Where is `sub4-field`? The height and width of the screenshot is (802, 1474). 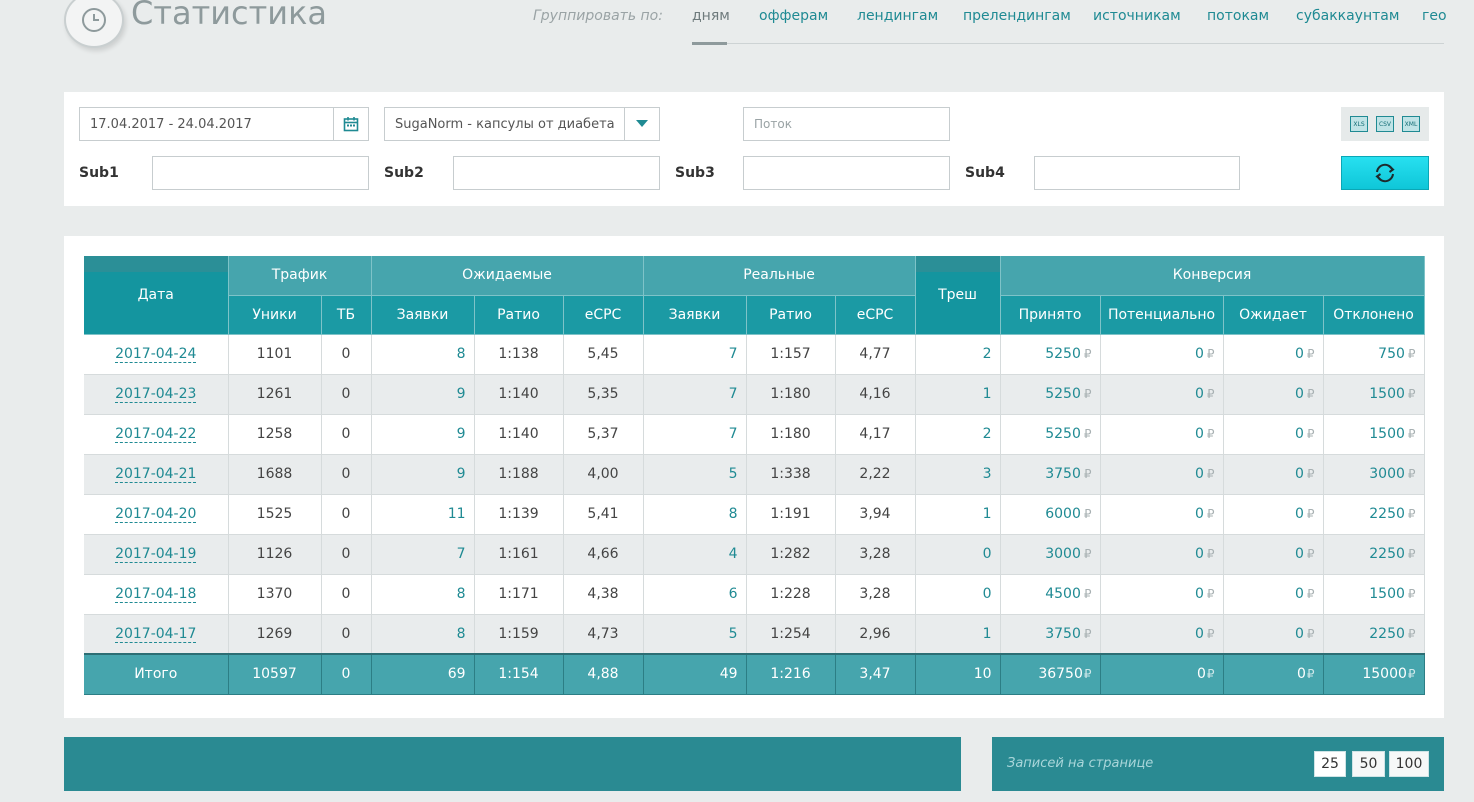 sub4-field is located at coordinates (1137, 173).